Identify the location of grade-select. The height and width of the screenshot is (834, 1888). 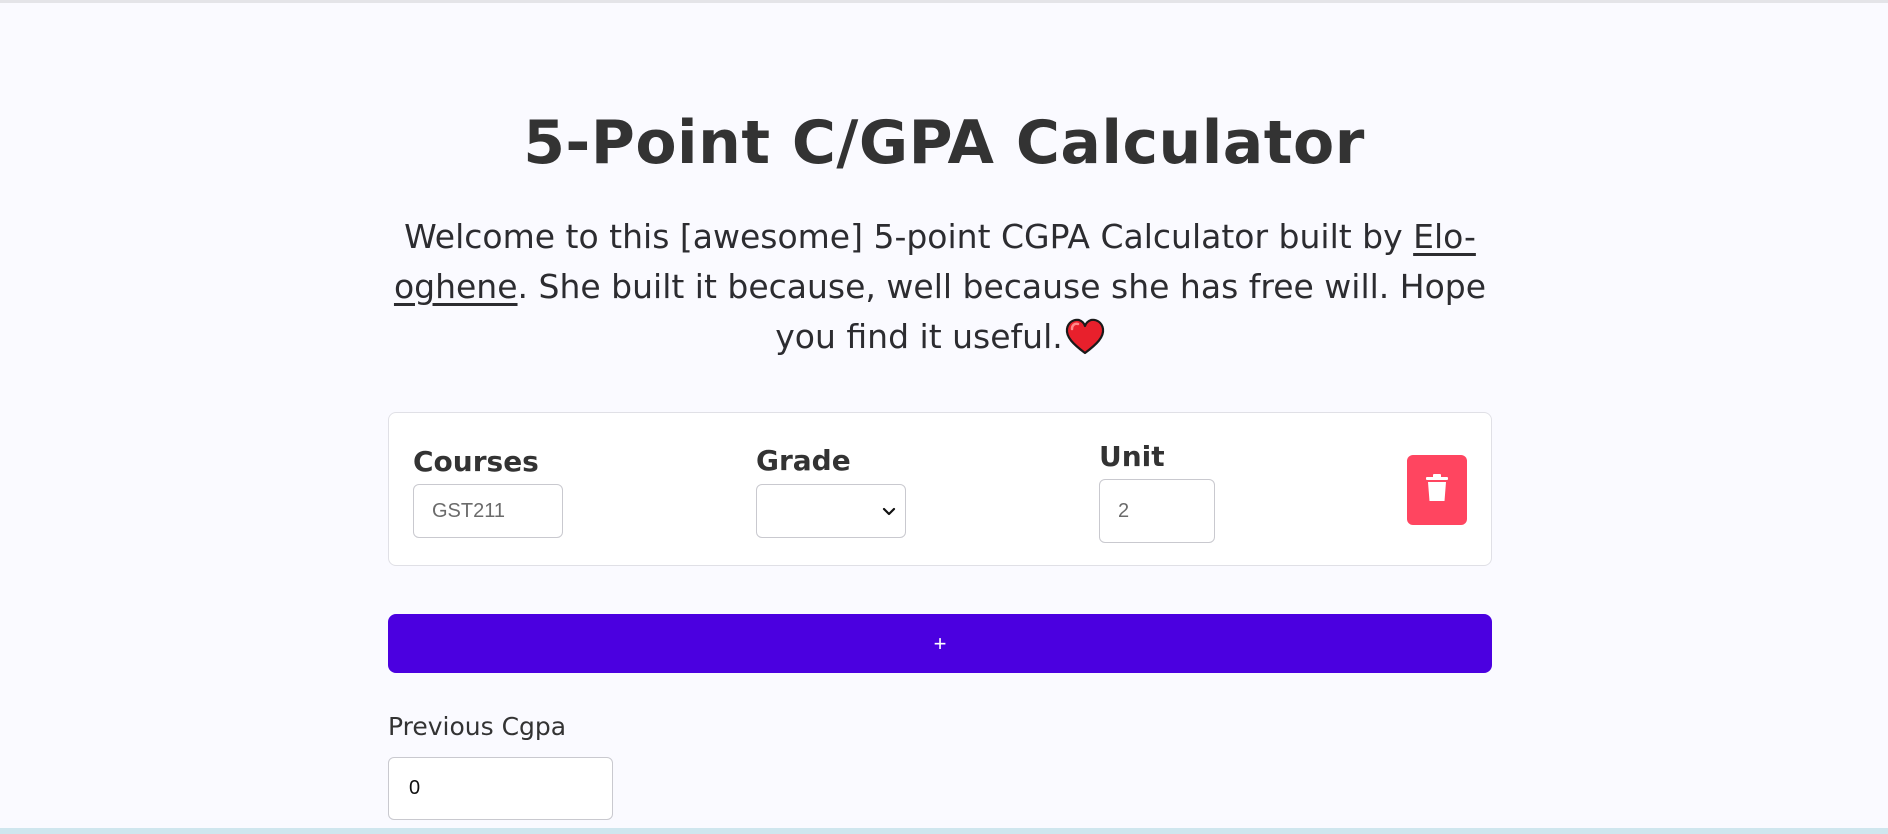
(831, 511).